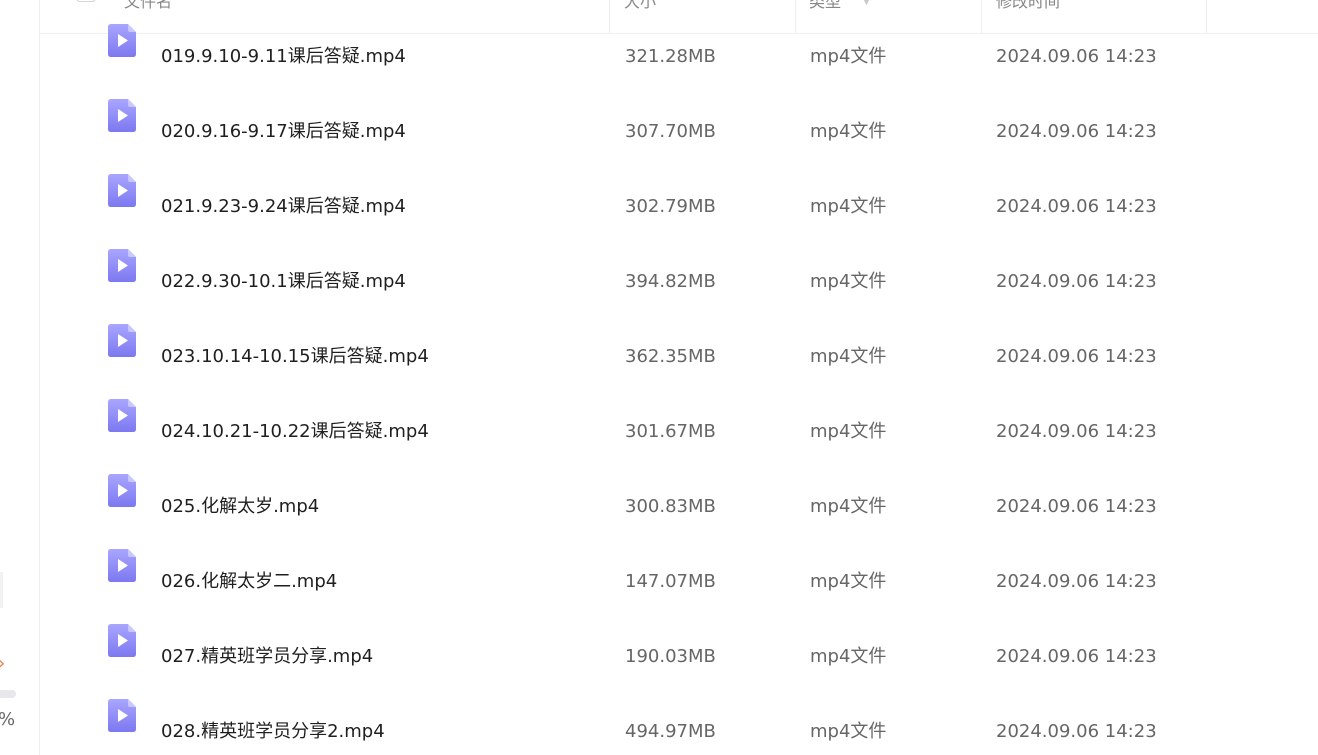  What do you see at coordinates (670, 731) in the screenshot?
I see `file-size: 494.97MB` at bounding box center [670, 731].